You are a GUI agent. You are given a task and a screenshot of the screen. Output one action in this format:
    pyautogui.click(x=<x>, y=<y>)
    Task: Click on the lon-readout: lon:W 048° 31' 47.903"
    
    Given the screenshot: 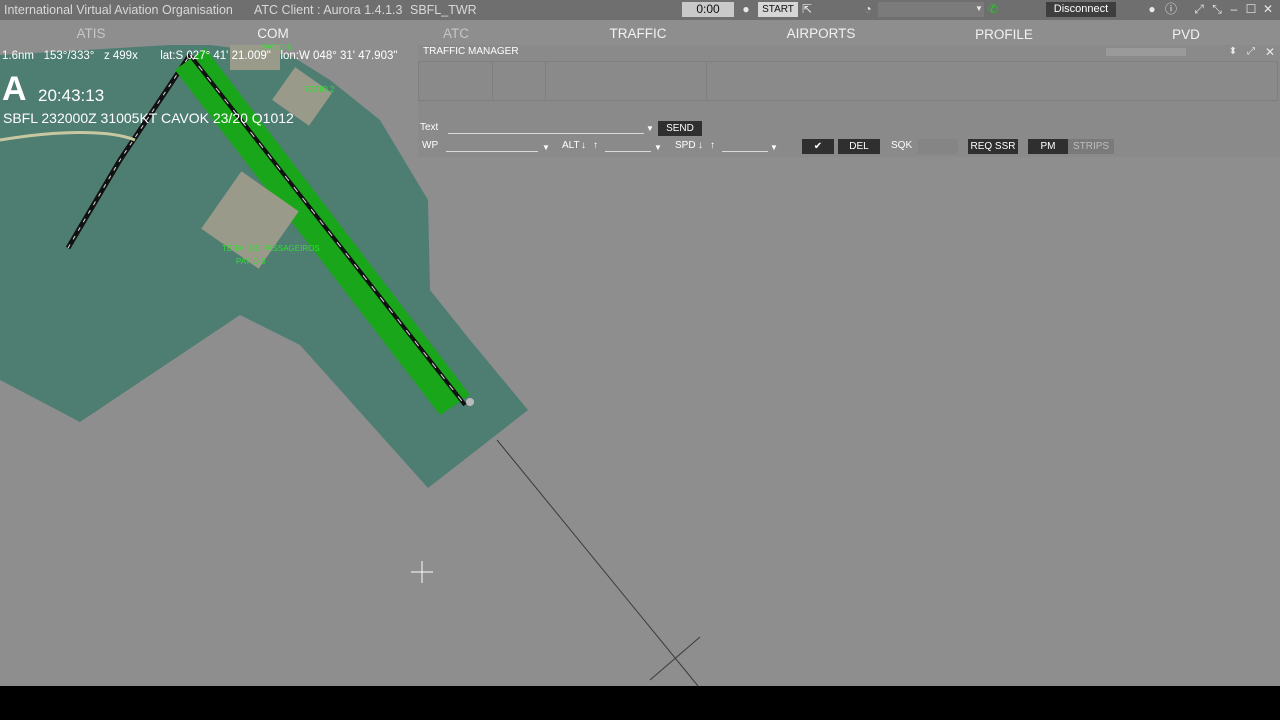 What is the action you would take?
    pyautogui.click(x=339, y=56)
    